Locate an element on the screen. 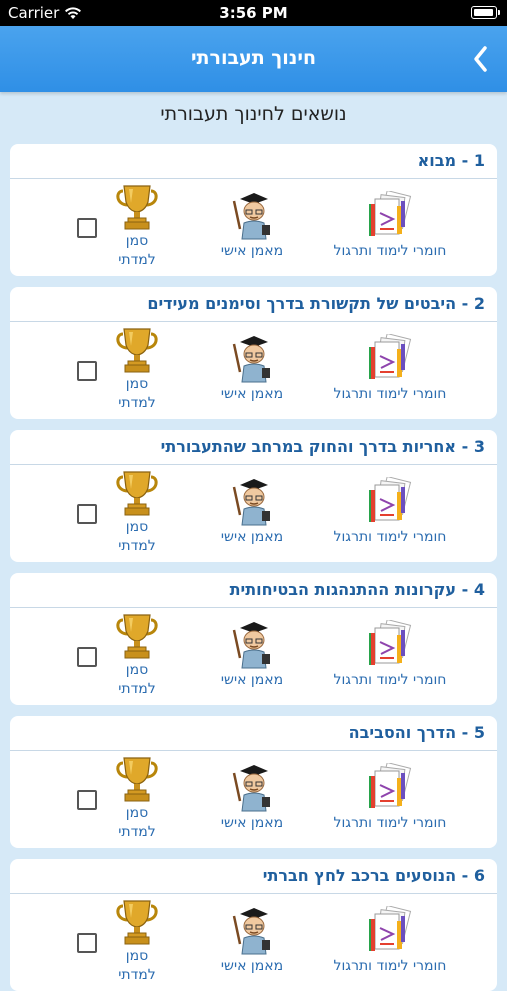 This screenshot has height=991, width=507. status-bar: Carrier 3:56 PM is located at coordinates (253, 13).